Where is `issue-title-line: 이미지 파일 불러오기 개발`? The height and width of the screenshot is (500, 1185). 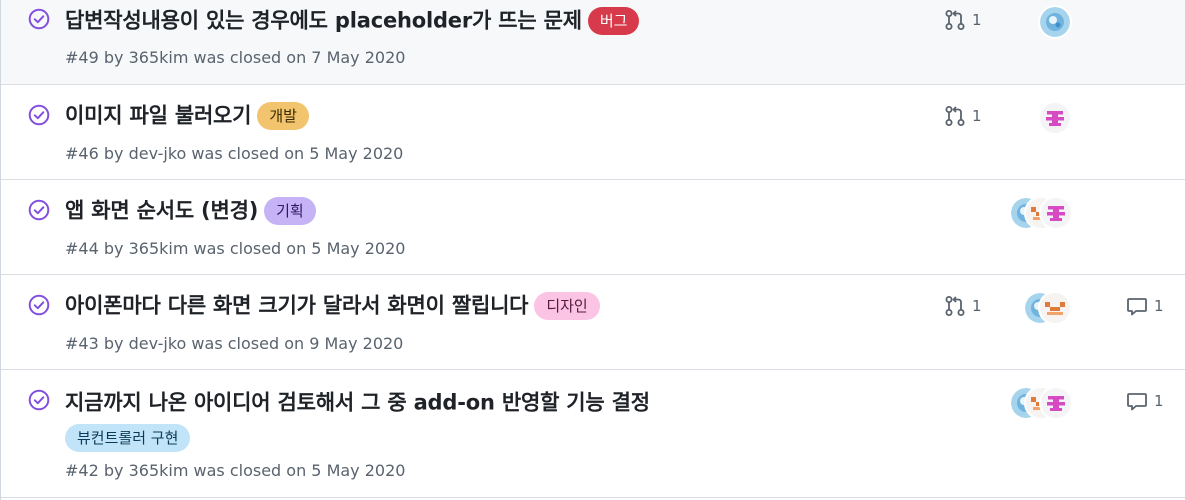 issue-title-line: 이미지 파일 불러오기 개발 is located at coordinates (410, 115).